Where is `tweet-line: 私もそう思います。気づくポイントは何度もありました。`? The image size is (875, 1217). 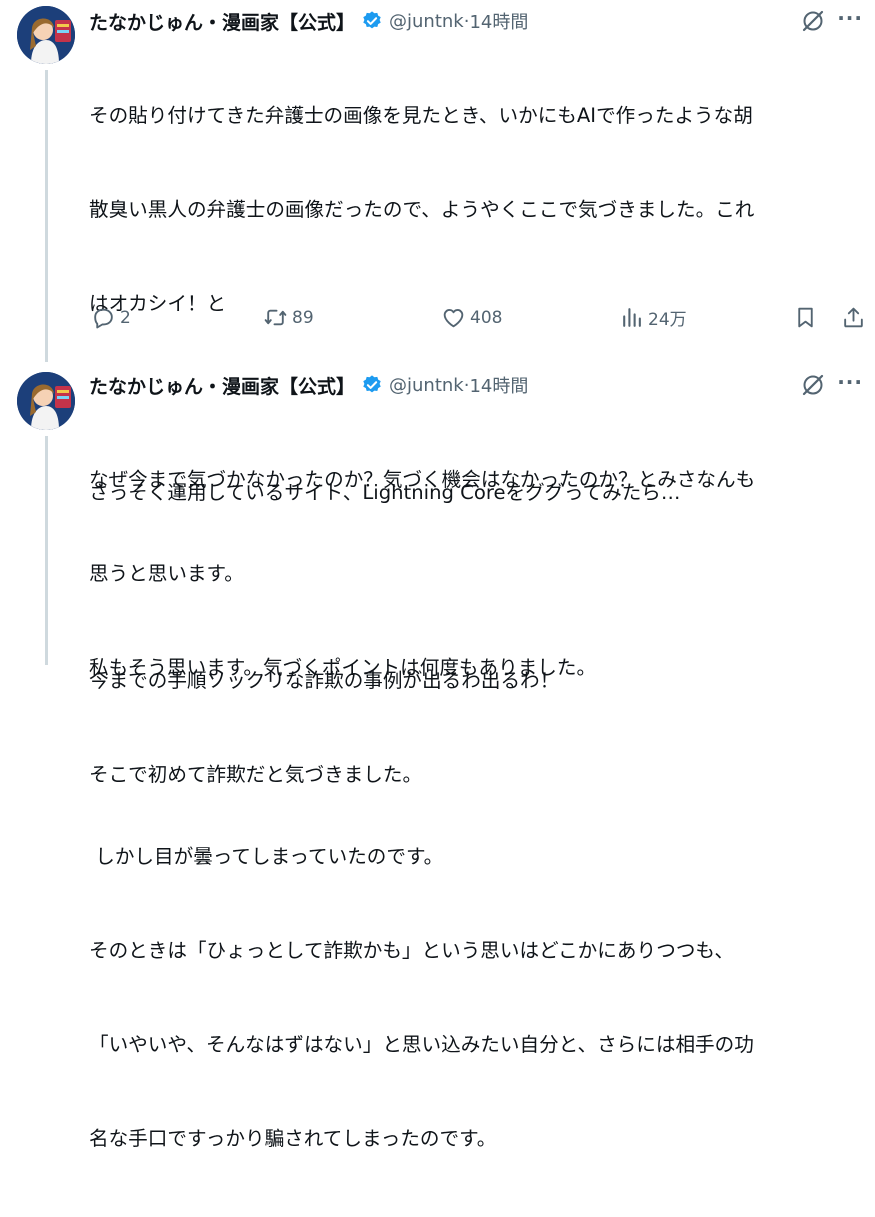 tweet-line: 私もそう思います。気づくポイントは何度もありました。 is located at coordinates (343, 668).